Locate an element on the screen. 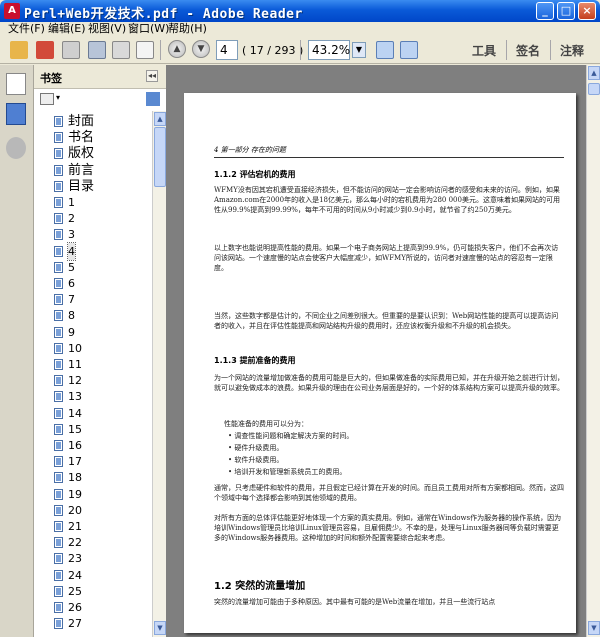  bullet-item: • 调查性能问题和确定解决方案的时间。 is located at coordinates (291, 436).